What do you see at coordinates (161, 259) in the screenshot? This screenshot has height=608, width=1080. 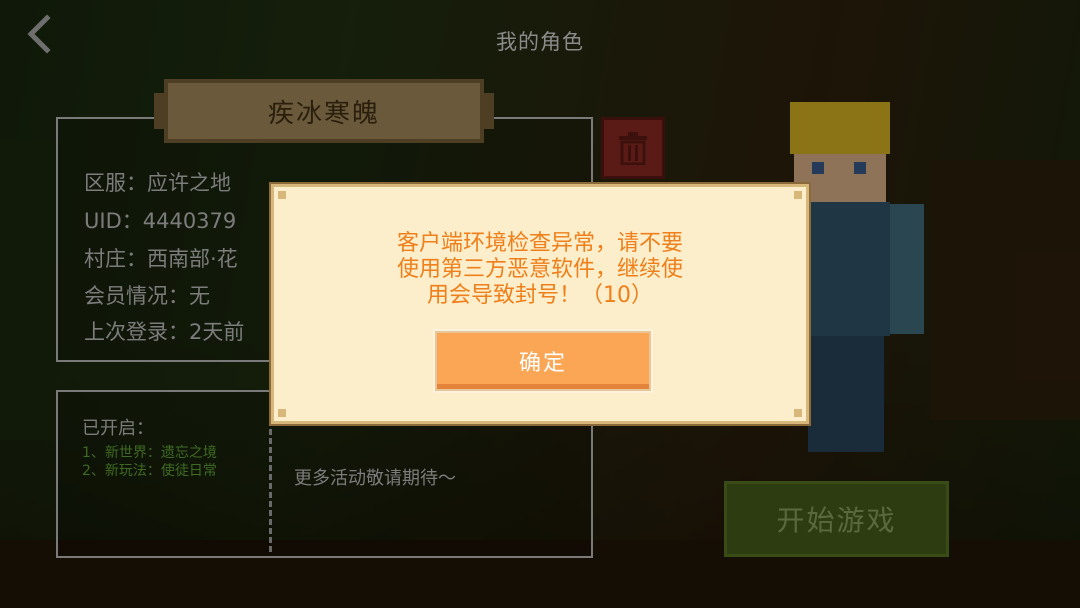 I see `info-village: 村庄：西南部·花` at bounding box center [161, 259].